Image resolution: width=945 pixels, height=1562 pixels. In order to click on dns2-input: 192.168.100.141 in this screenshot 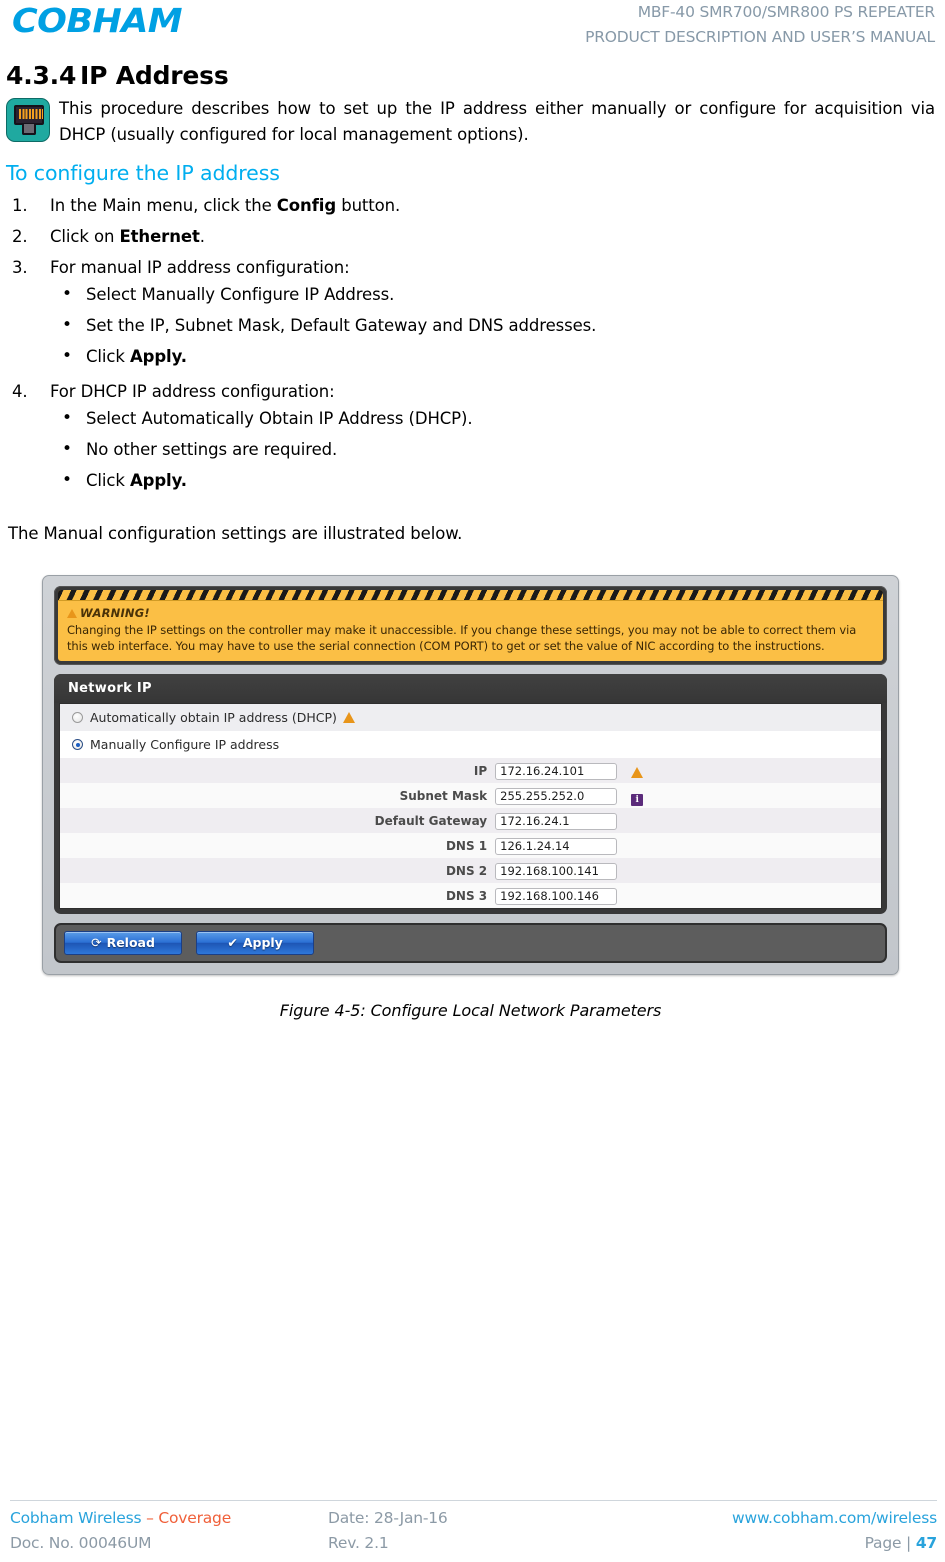, I will do `click(556, 871)`.